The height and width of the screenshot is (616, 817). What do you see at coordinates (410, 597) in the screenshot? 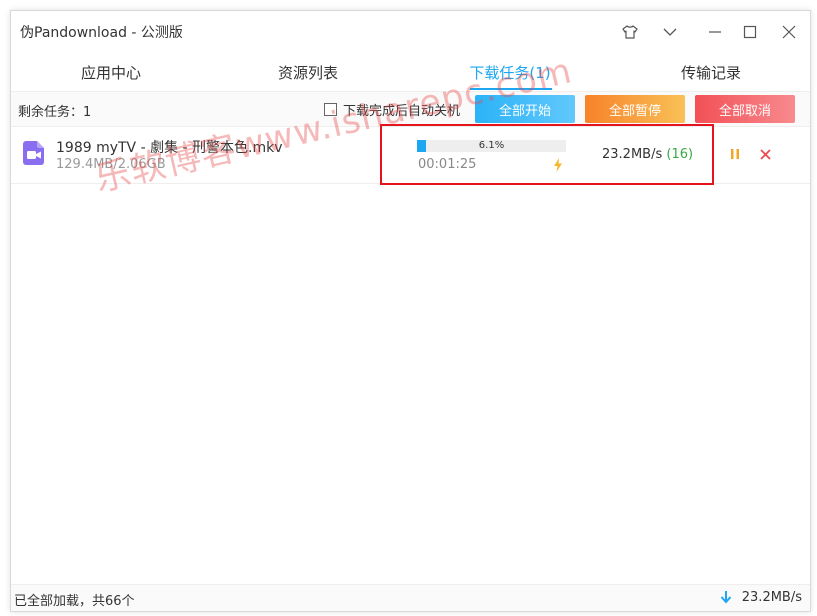
I see `status-bar: 已全部加载，共66个 23.2MB/s` at bounding box center [410, 597].